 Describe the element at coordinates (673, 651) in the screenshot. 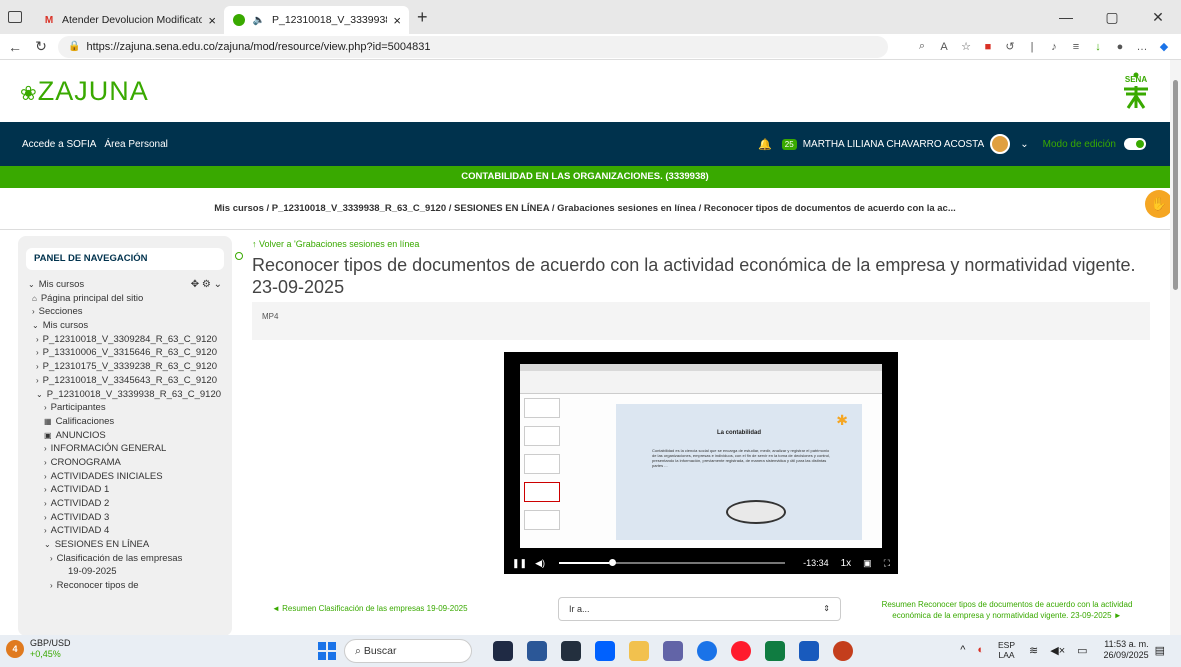

I see `teams-icon` at that location.